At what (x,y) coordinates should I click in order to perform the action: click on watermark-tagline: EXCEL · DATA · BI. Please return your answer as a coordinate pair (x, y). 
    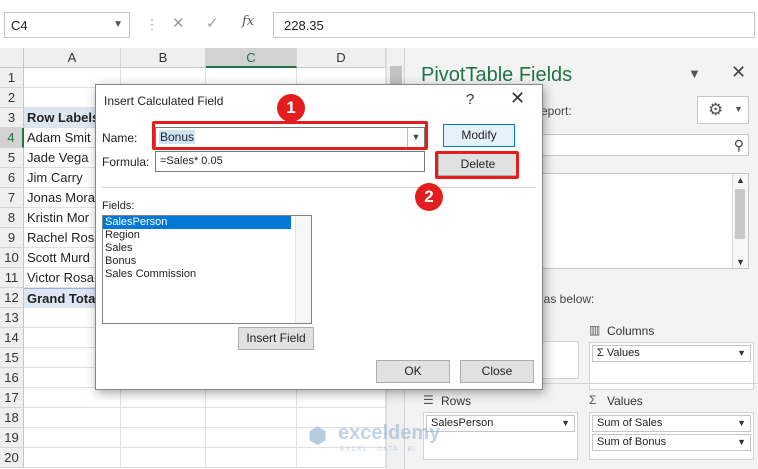
    Looking at the image, I should click on (378, 449).